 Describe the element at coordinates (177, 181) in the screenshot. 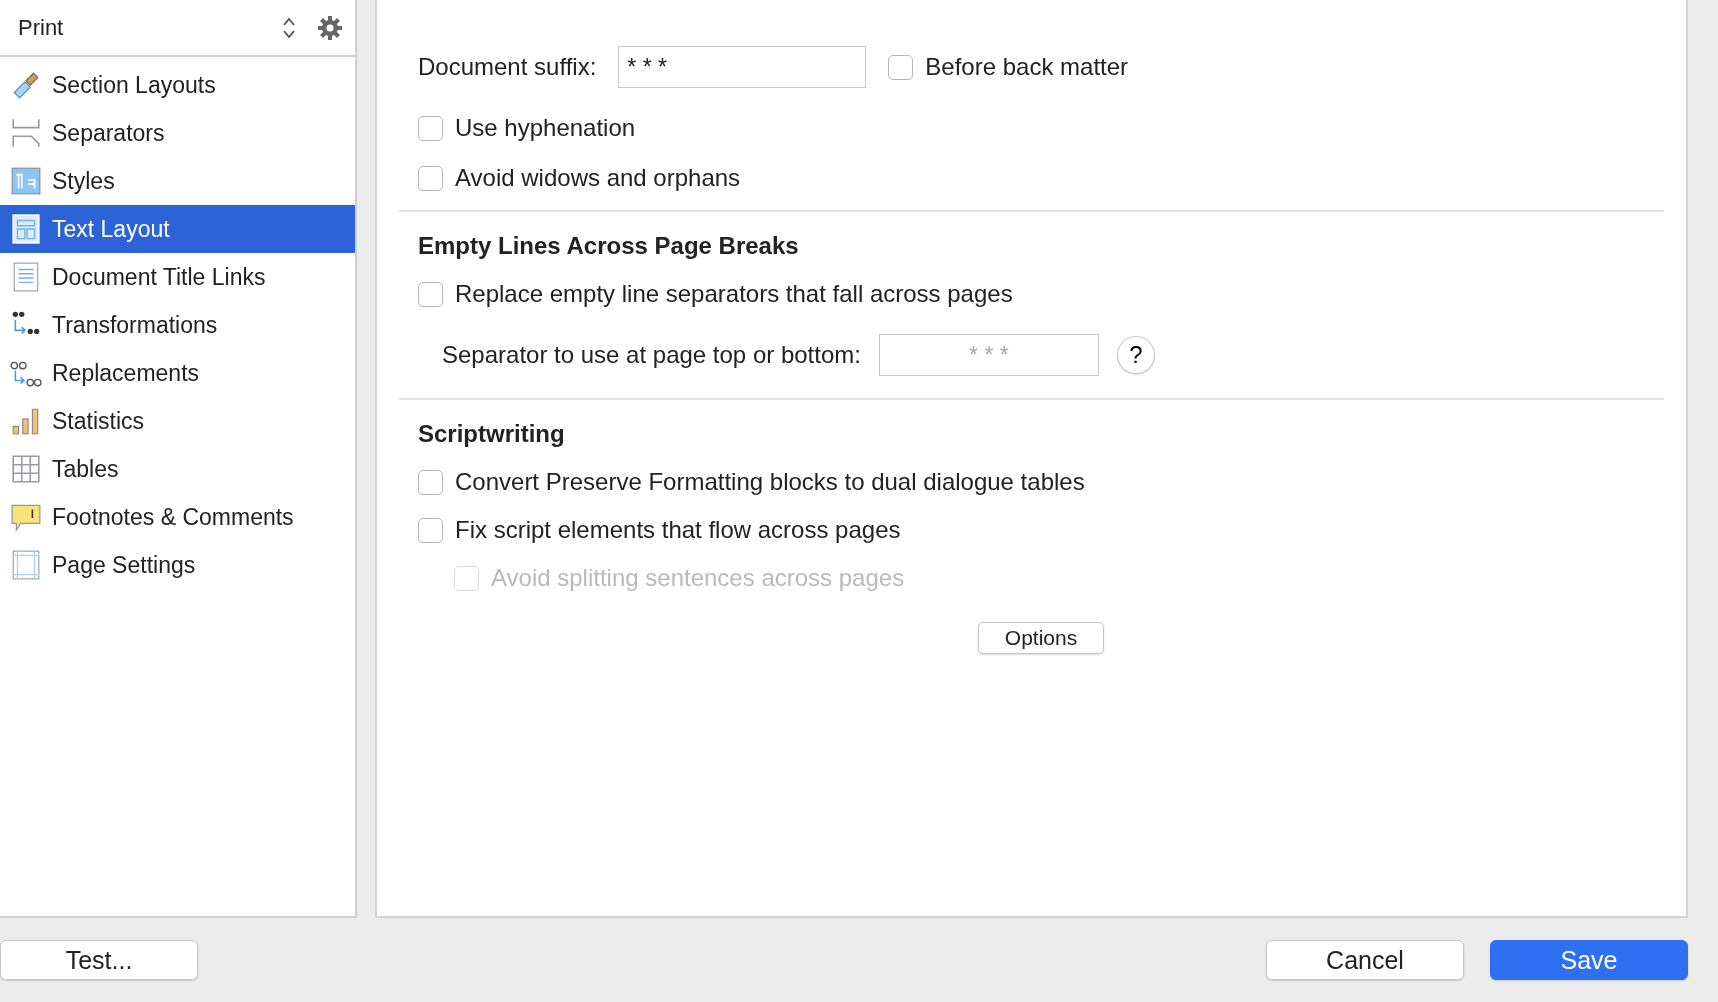

I see `sidebar-item: Styles` at that location.